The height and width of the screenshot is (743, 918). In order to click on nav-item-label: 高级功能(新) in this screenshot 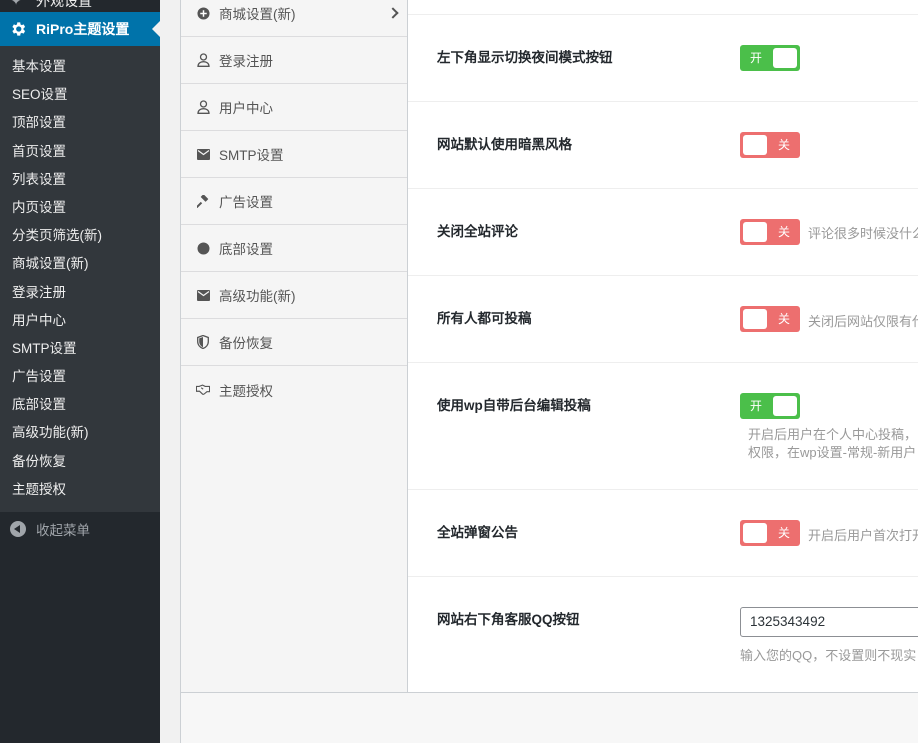, I will do `click(257, 296)`.